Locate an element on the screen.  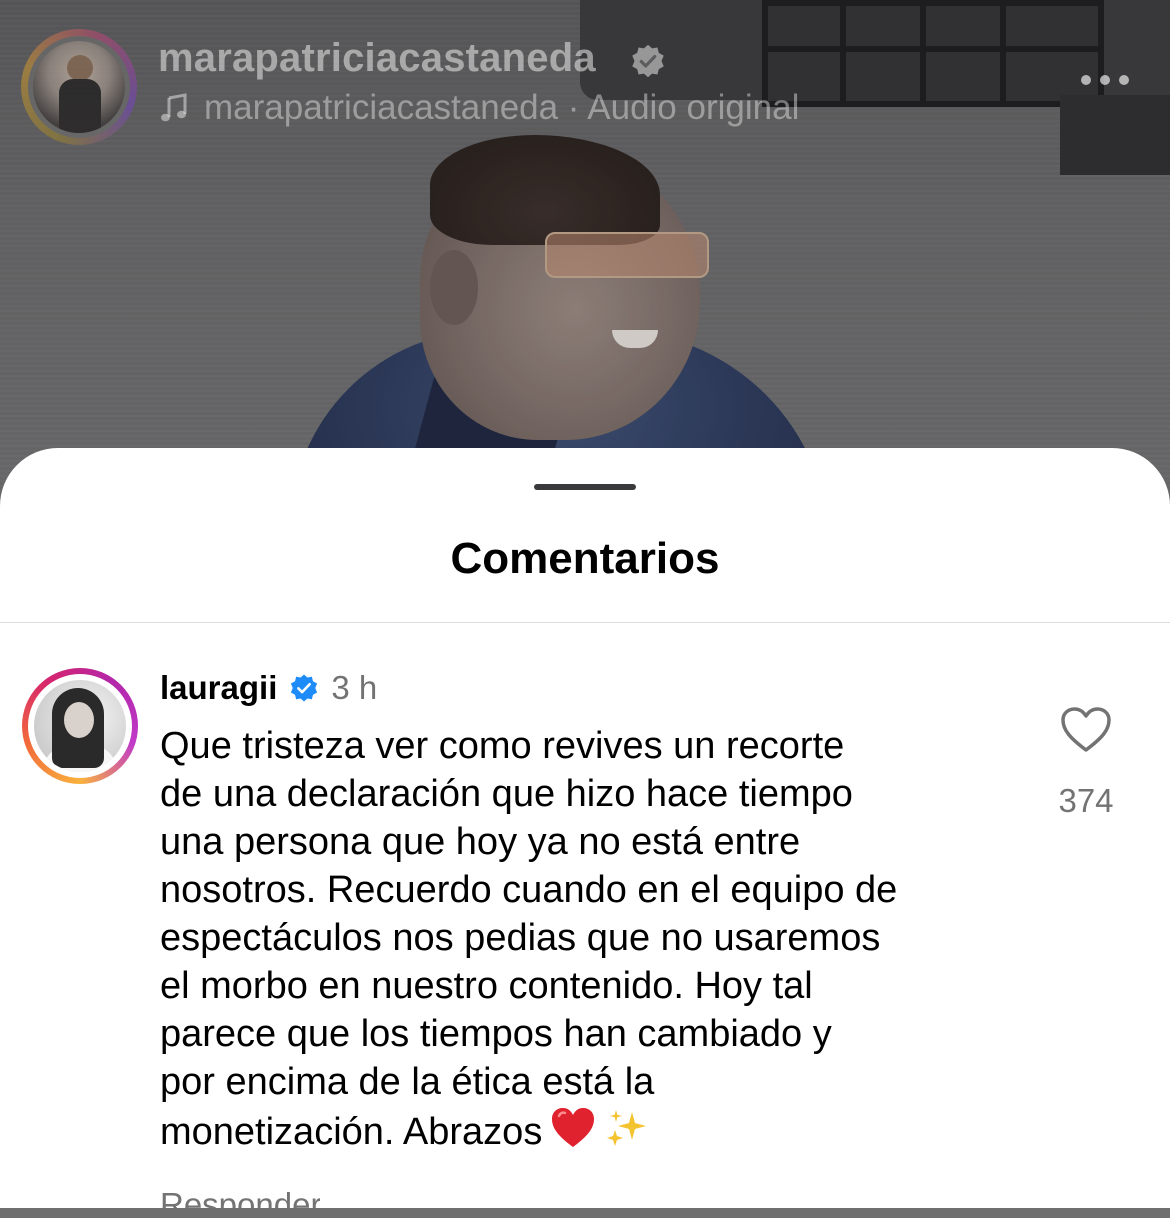
comment-line: parece que los tiempos han cambiado y is located at coordinates (496, 1034).